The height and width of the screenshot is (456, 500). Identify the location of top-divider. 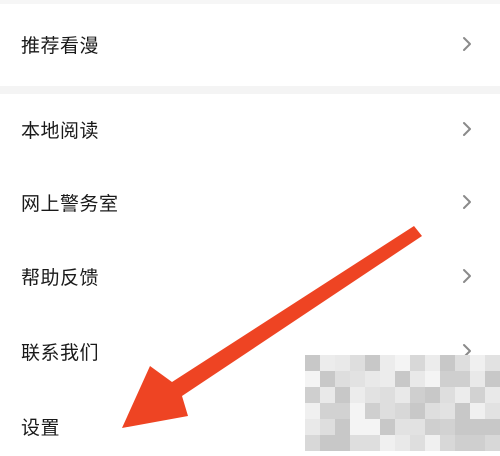
(250, 2).